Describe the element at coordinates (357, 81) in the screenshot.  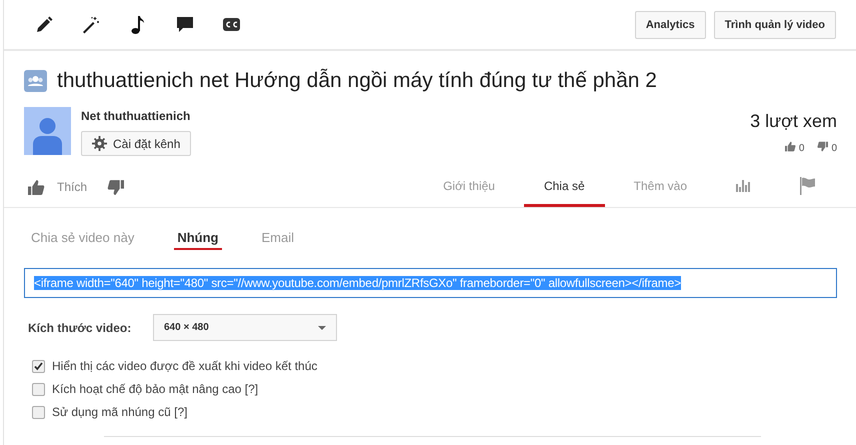
I see `video-title: thuthuattienich net Hướng dẫn ngồi máy tính đúng tư thế phần 2` at that location.